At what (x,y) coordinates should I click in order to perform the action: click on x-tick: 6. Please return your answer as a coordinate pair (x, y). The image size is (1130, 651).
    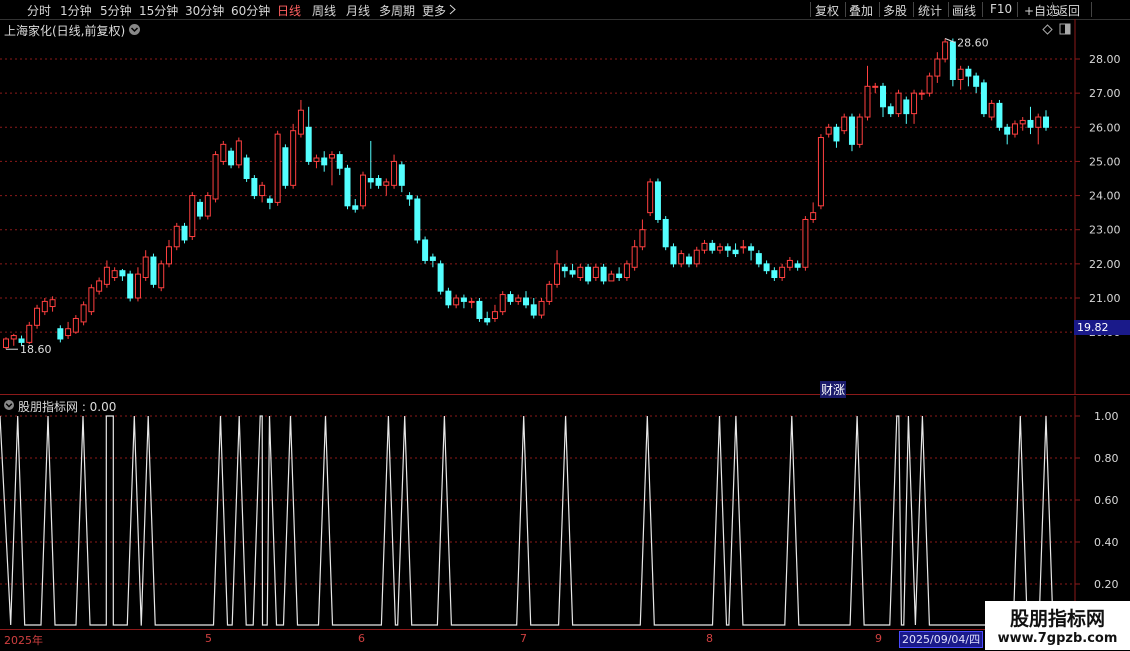
    Looking at the image, I should click on (361, 638).